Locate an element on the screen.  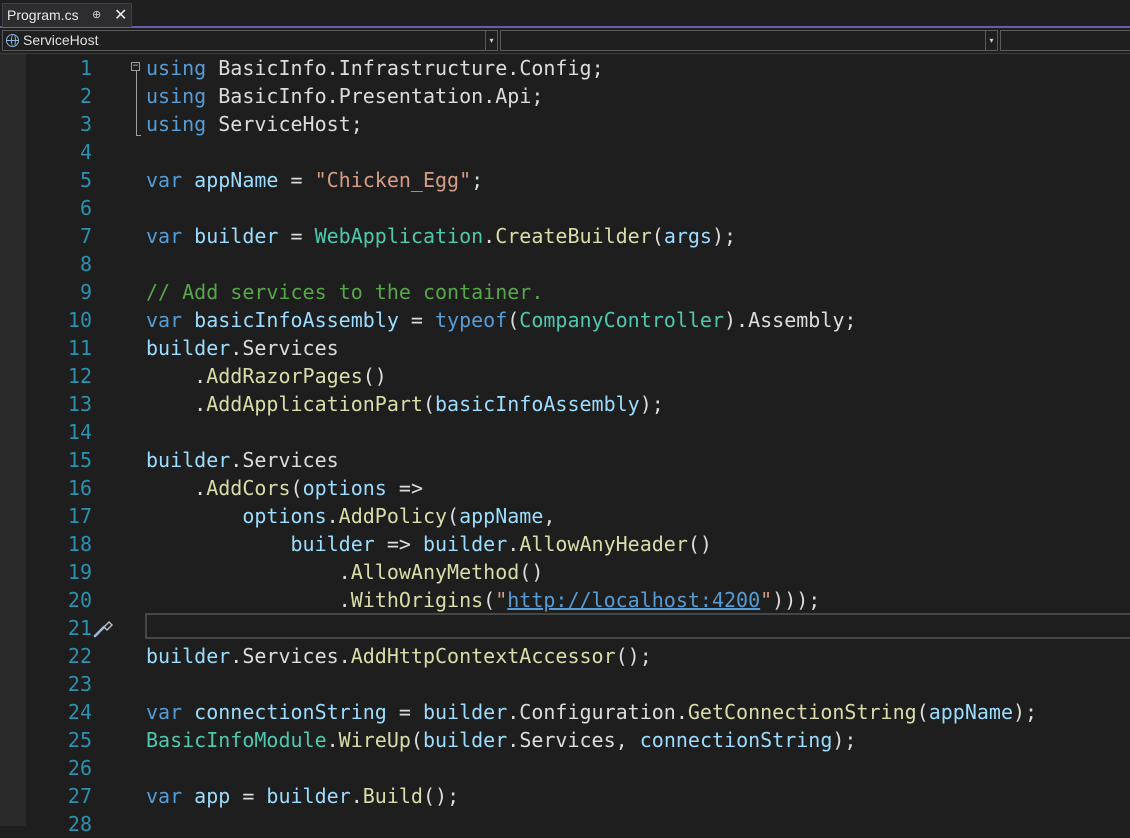
pin-icon: ⊕ is located at coordinates (96, 14).